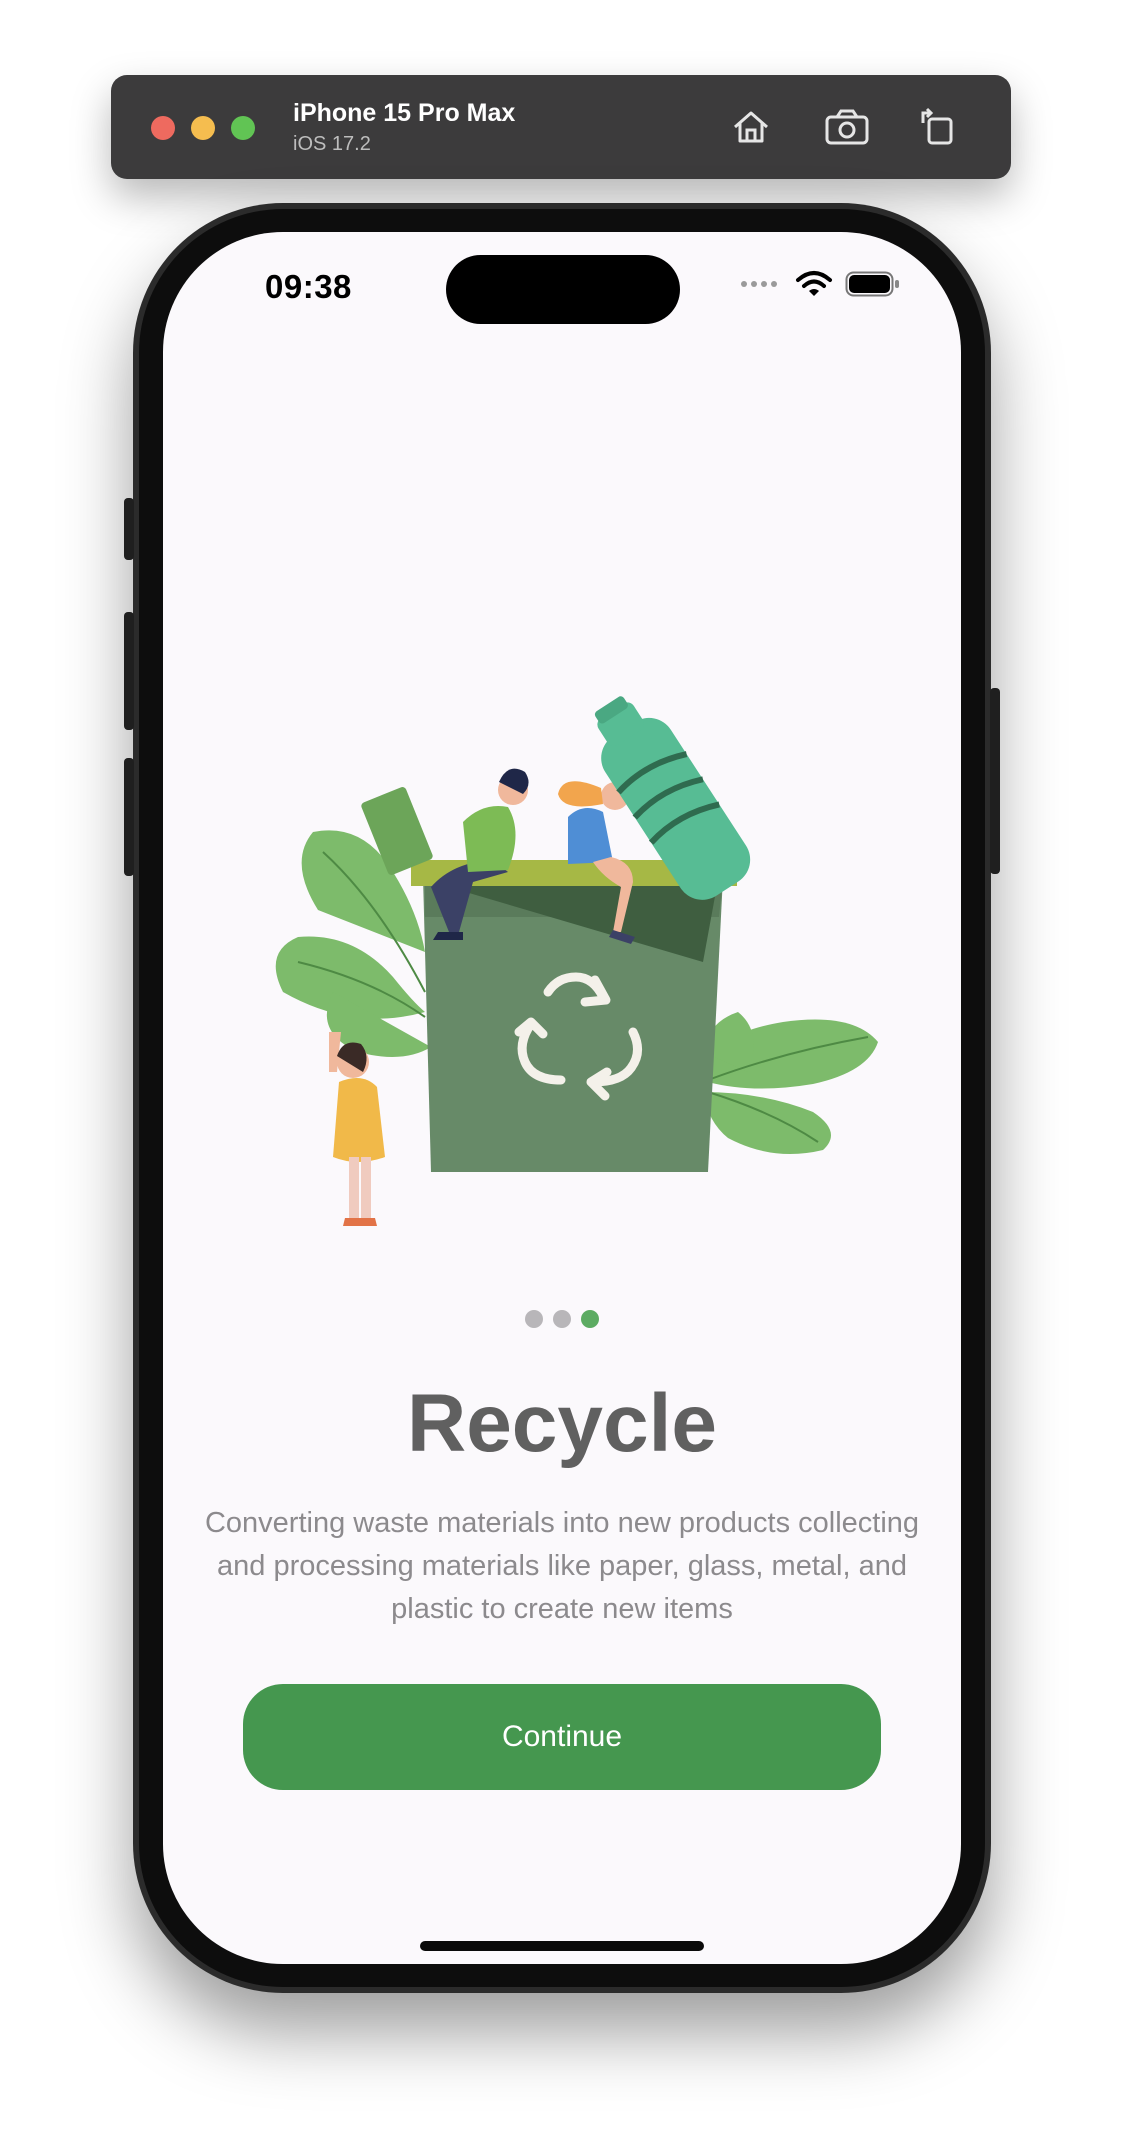 Image resolution: width=1124 pixels, height=2146 pixels. I want to click on signal-dots-icon, so click(759, 284).